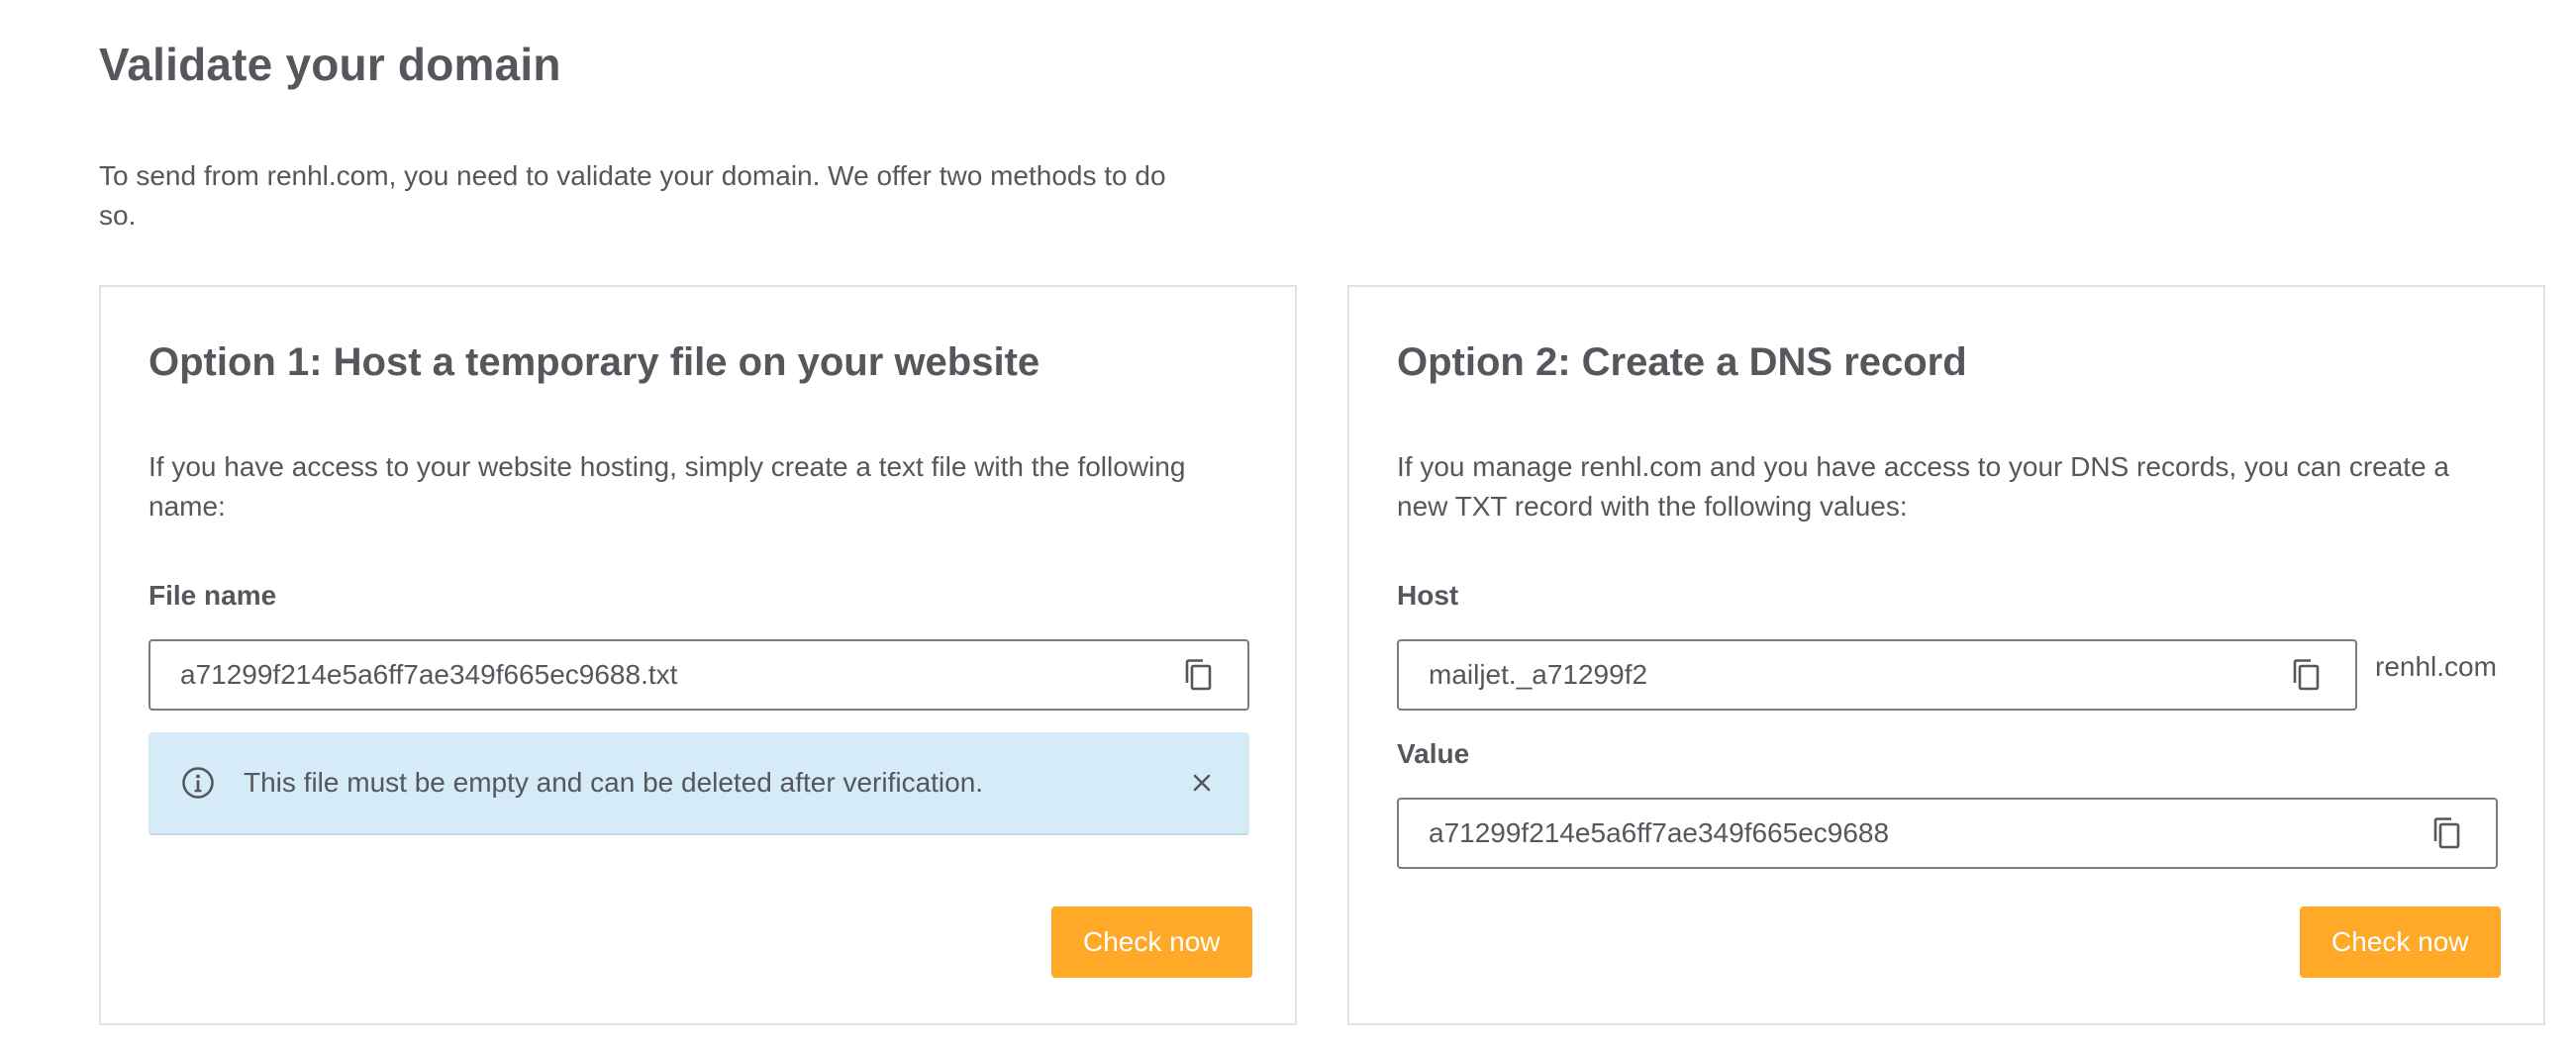 The width and height of the screenshot is (2576, 1049). Describe the element at coordinates (2401, 942) in the screenshot. I see `option2-check-now-button: Check now` at that location.